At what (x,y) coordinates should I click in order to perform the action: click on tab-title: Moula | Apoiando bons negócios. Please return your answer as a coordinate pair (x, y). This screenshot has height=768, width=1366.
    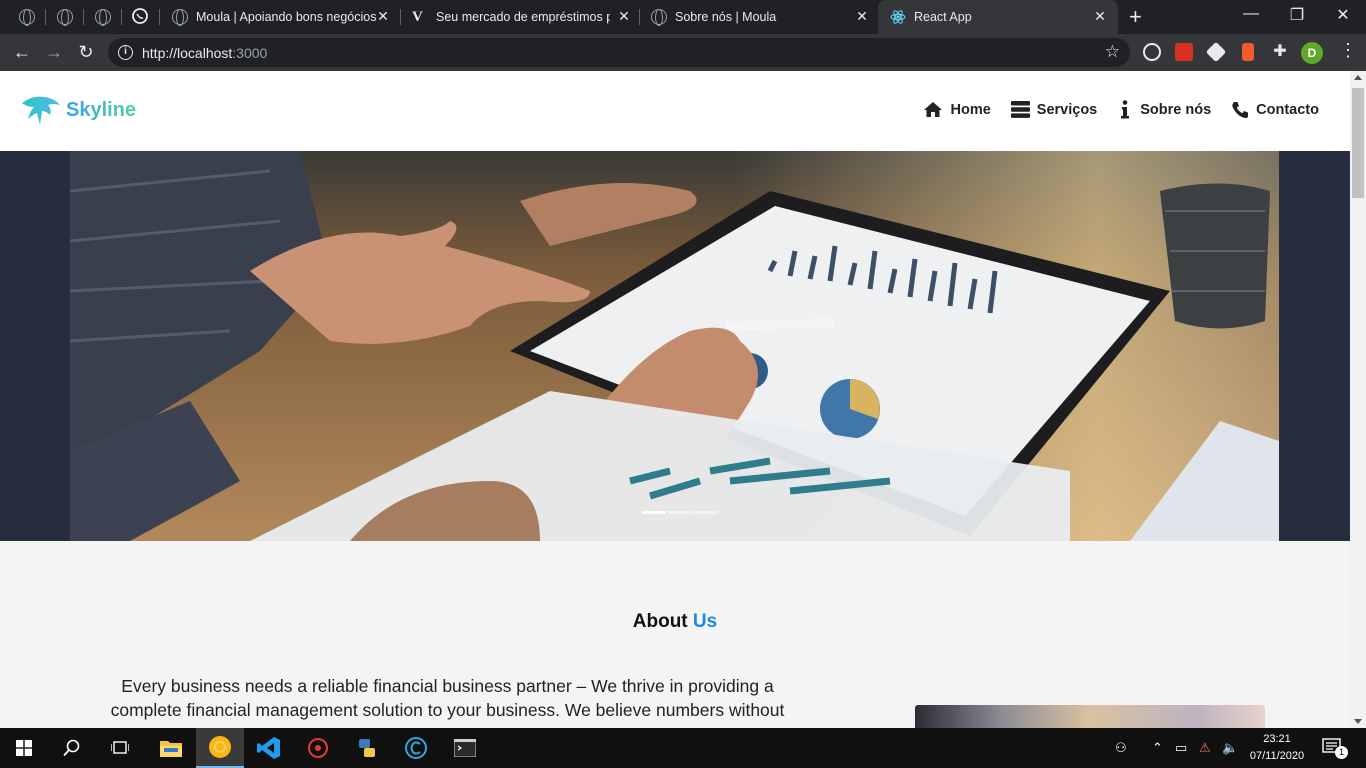
    Looking at the image, I should click on (286, 17).